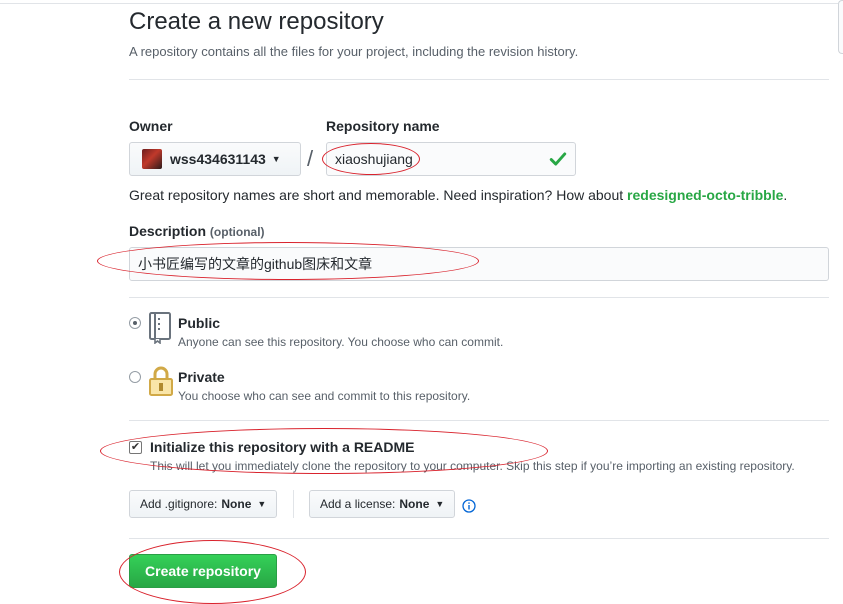  Describe the element at coordinates (236, 504) in the screenshot. I see `gitignore-value: None` at that location.